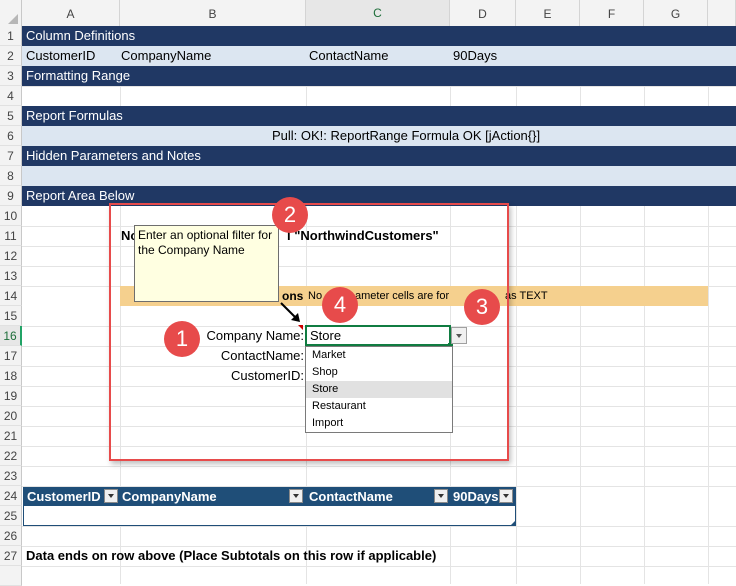 The image size is (736, 586). Describe the element at coordinates (11, 496) in the screenshot. I see `row-header: 24` at that location.